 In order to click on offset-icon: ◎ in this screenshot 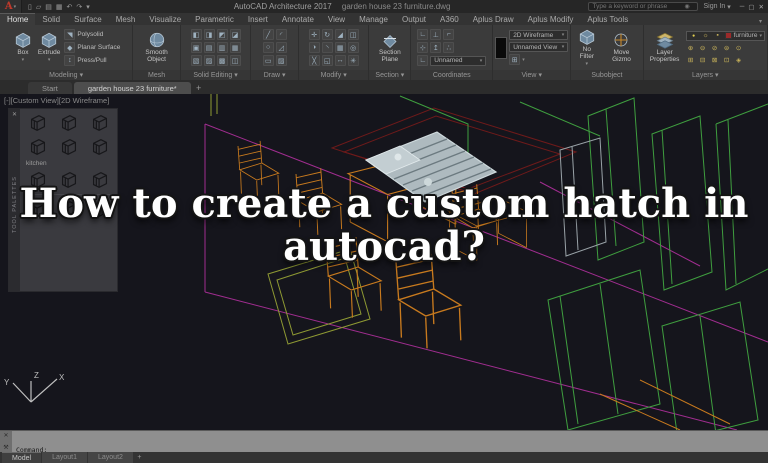, I will do `click(353, 47)`.